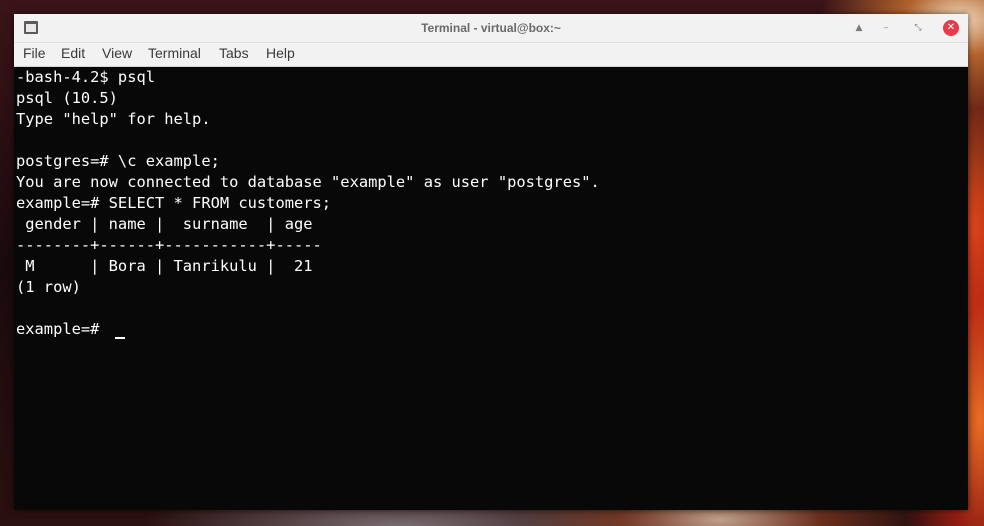 The height and width of the screenshot is (526, 984). What do you see at coordinates (951, 28) in the screenshot?
I see `close-window-button: ✕` at bounding box center [951, 28].